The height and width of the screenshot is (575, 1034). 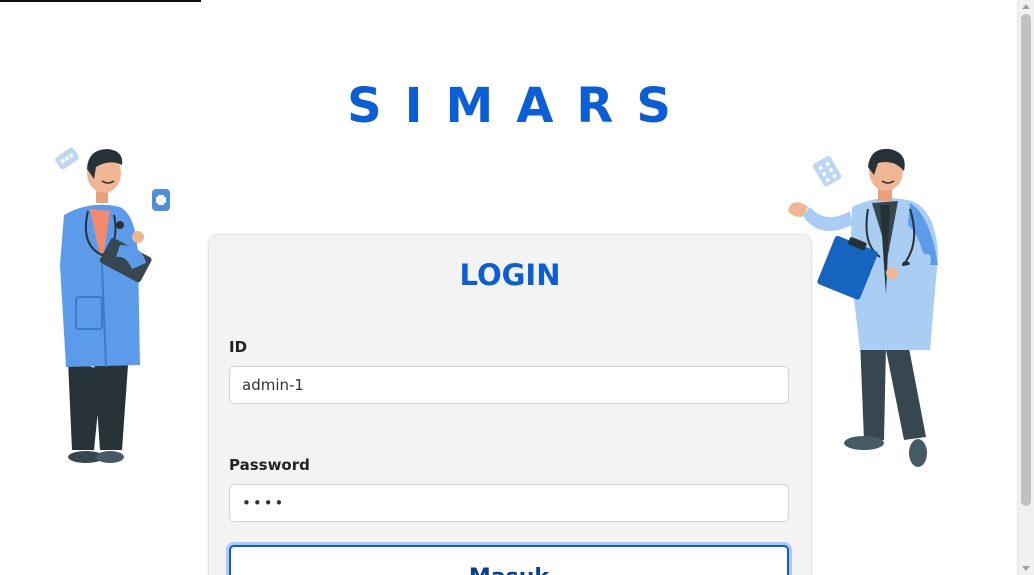 I want to click on id-label: ID, so click(x=238, y=347).